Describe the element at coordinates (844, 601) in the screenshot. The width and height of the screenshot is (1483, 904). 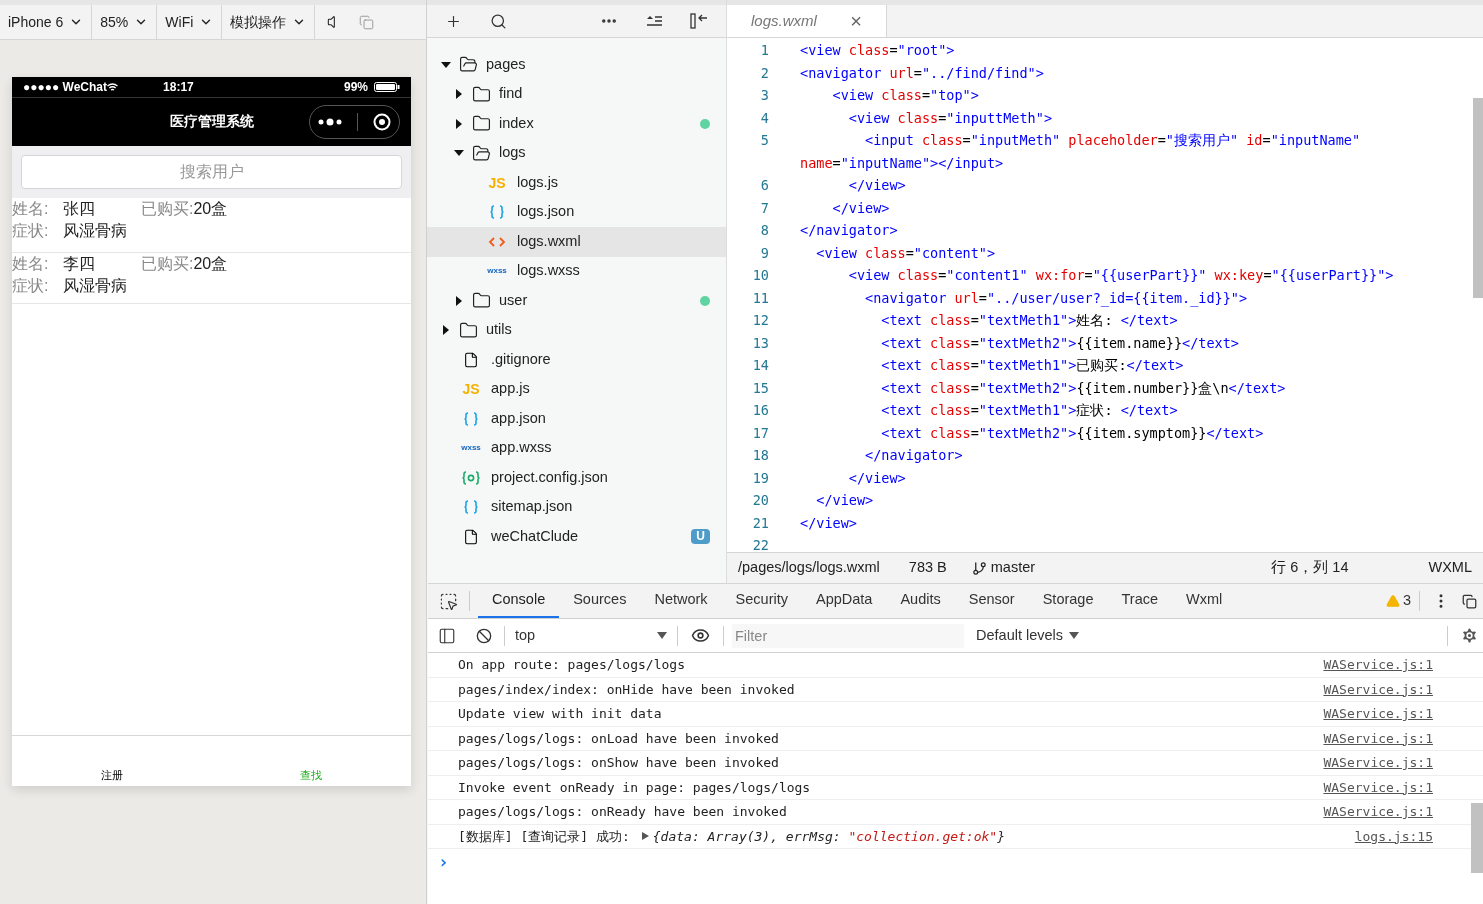
I see `devtools-tab: AppData` at that location.